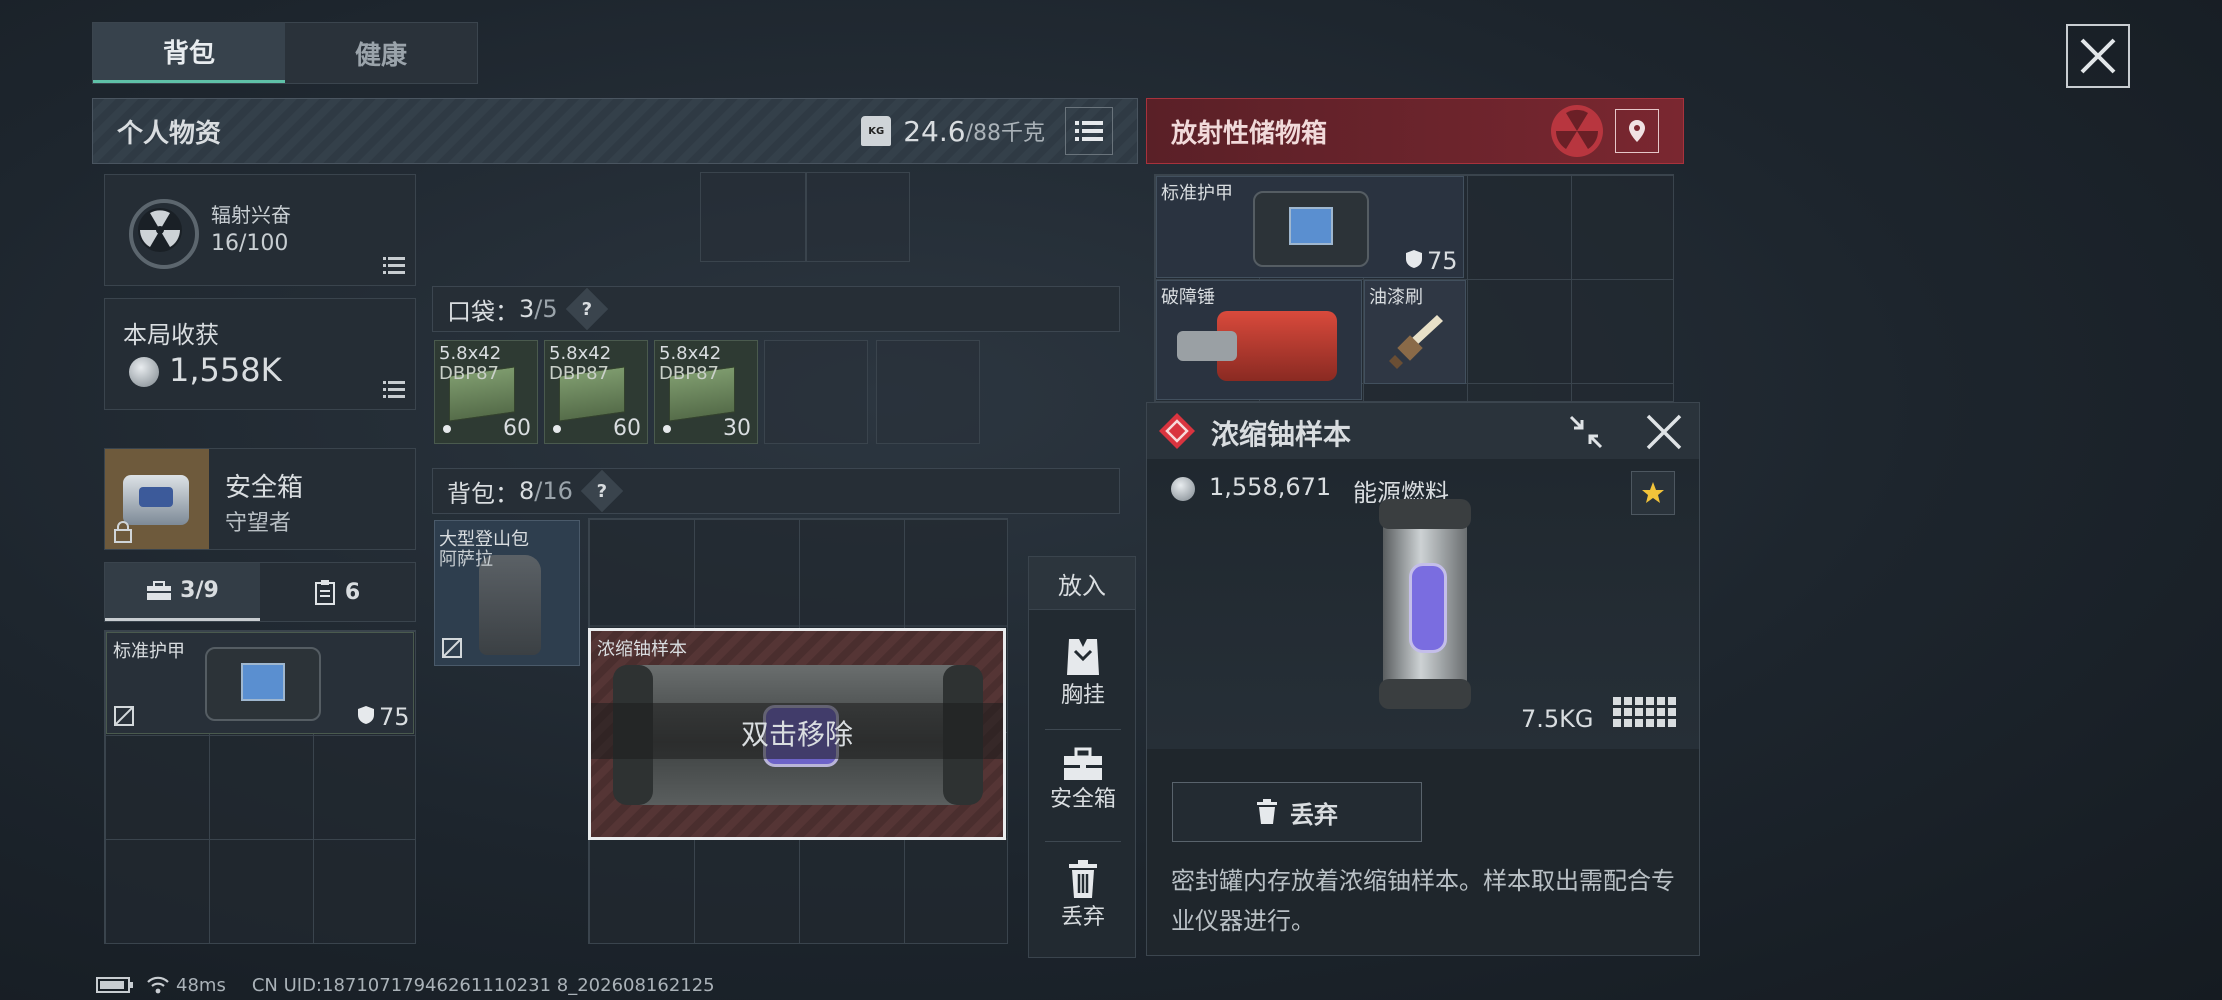  Describe the element at coordinates (1083, 780) in the screenshot. I see `safe-box-button: 安全箱` at that location.